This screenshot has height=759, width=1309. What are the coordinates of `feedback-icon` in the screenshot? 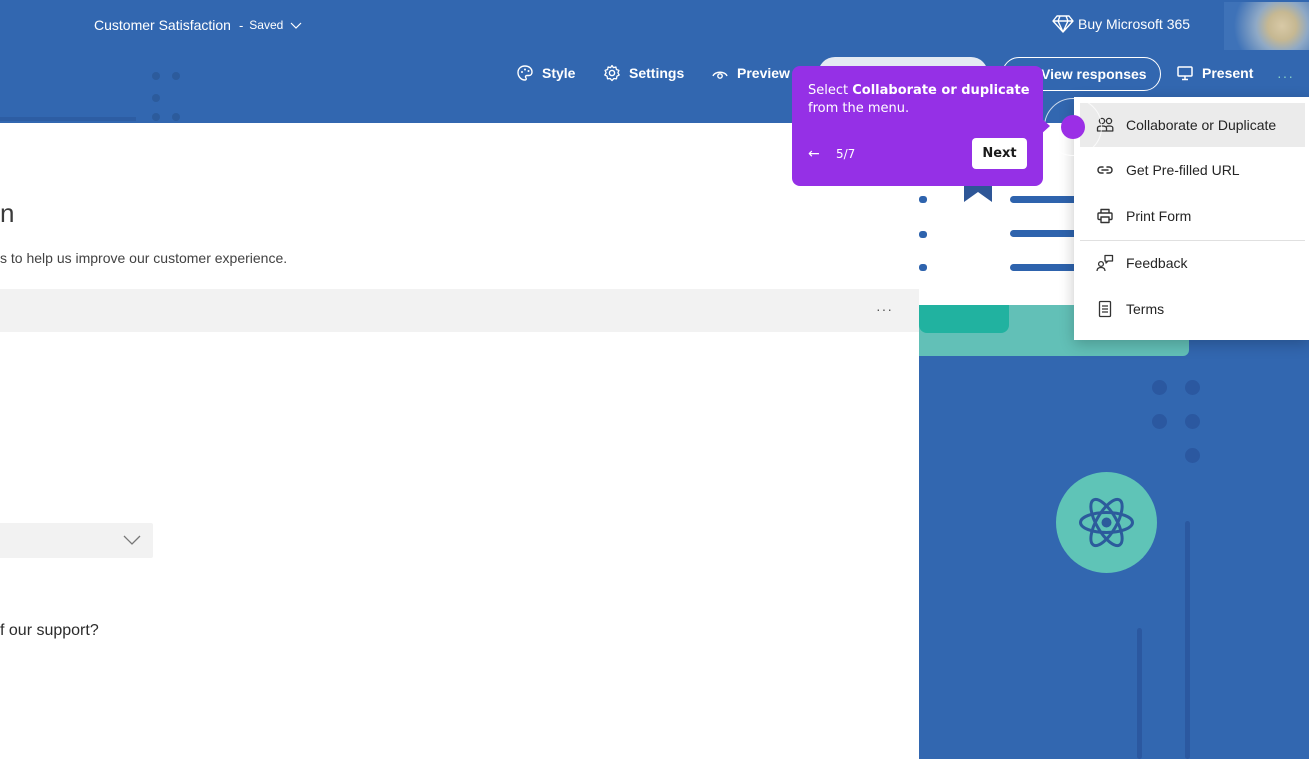 It's located at (1105, 263).